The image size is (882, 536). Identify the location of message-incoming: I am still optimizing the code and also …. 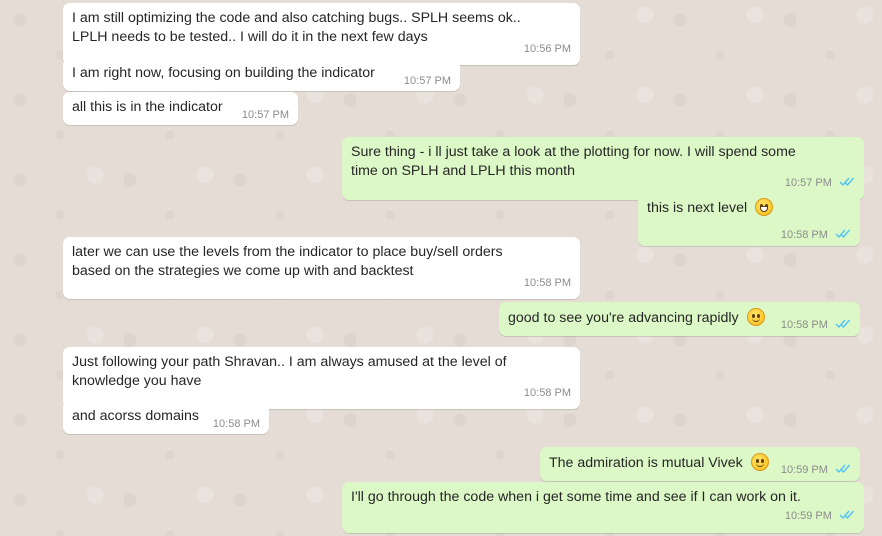
(321, 34).